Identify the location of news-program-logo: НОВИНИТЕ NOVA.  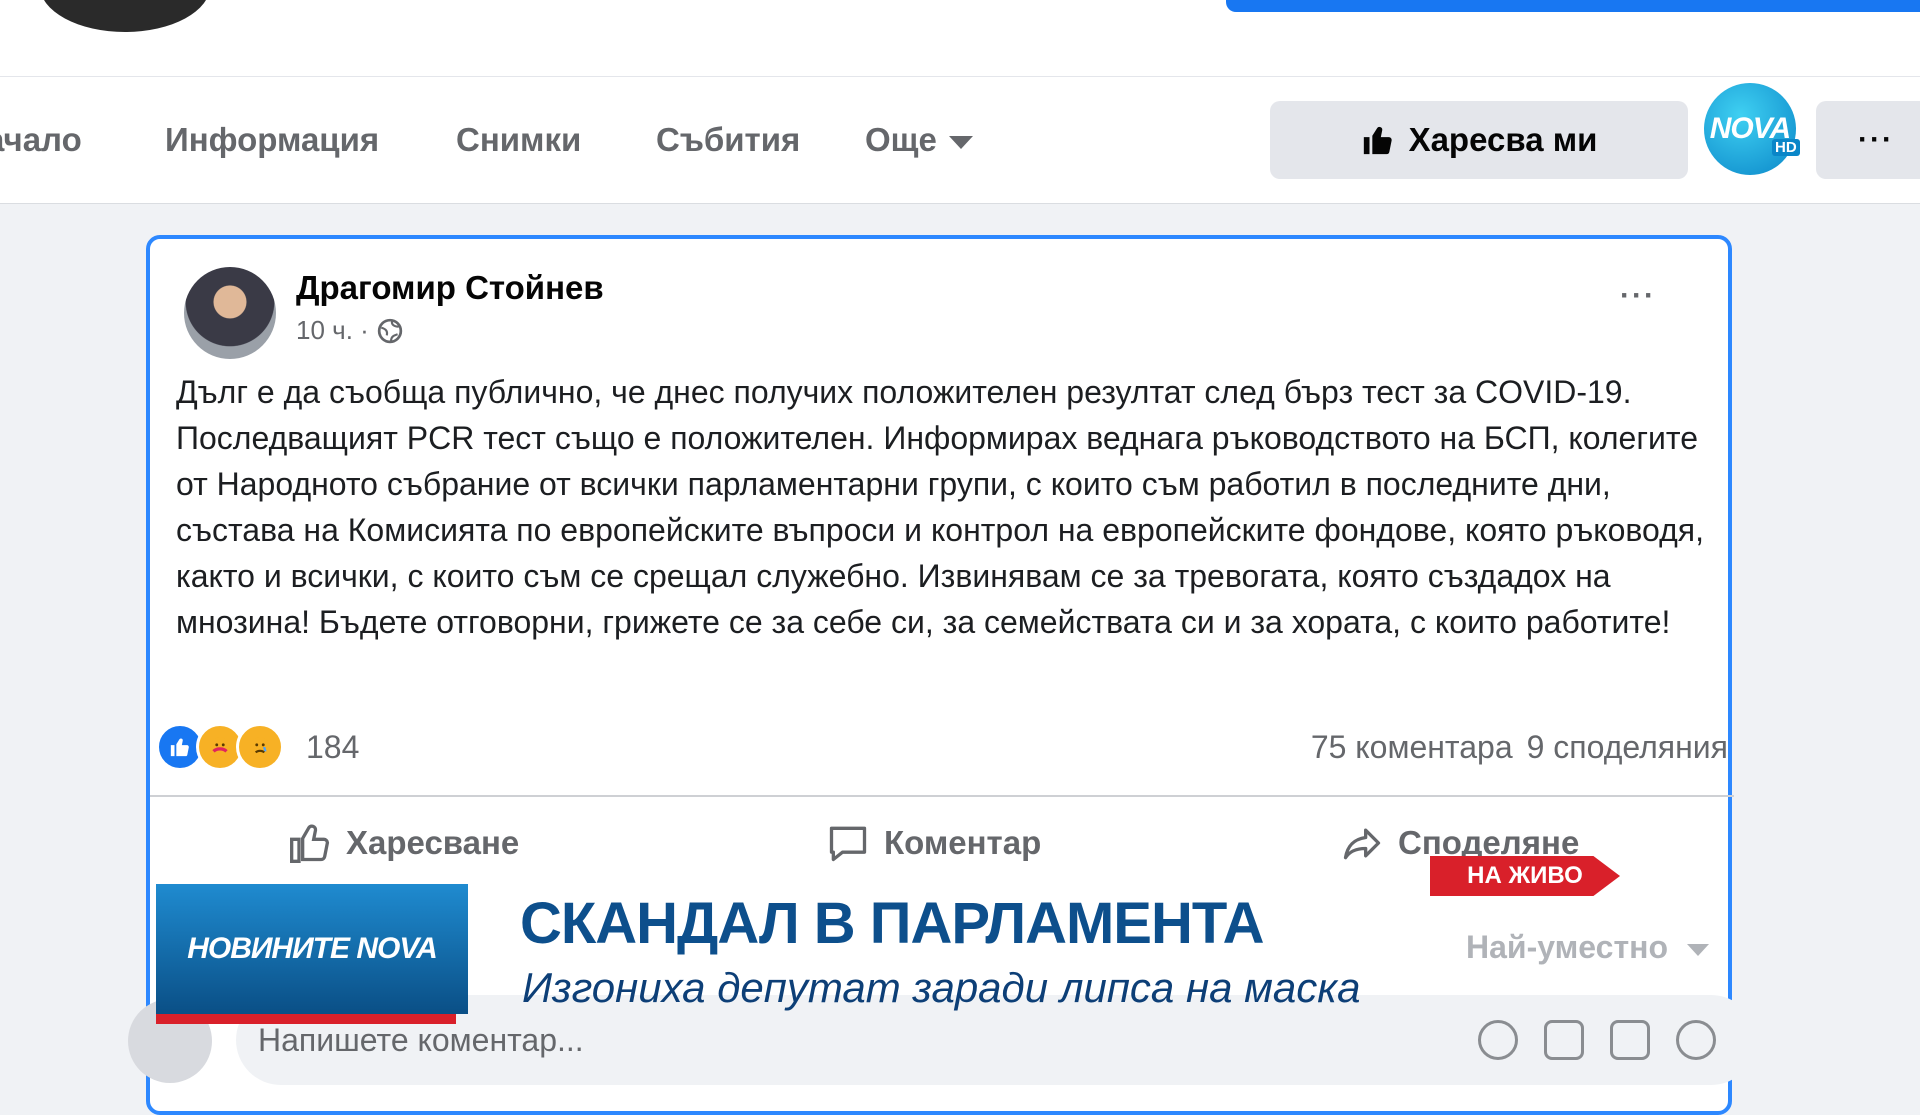
(312, 949).